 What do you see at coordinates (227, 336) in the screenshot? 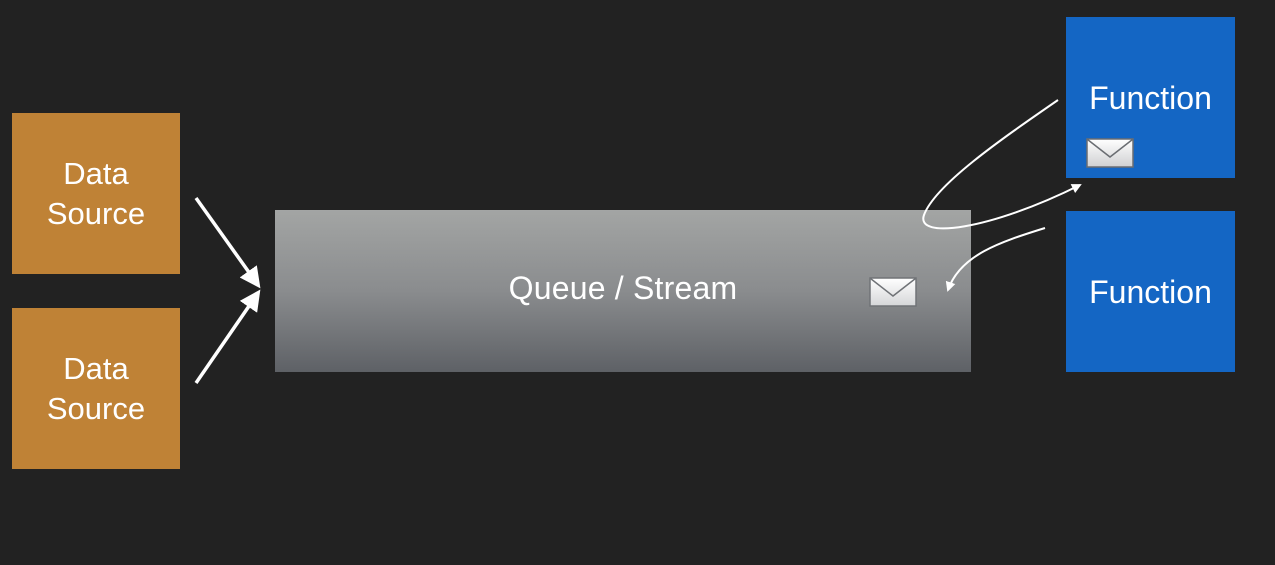
I see `arrow-source2-to-queue` at bounding box center [227, 336].